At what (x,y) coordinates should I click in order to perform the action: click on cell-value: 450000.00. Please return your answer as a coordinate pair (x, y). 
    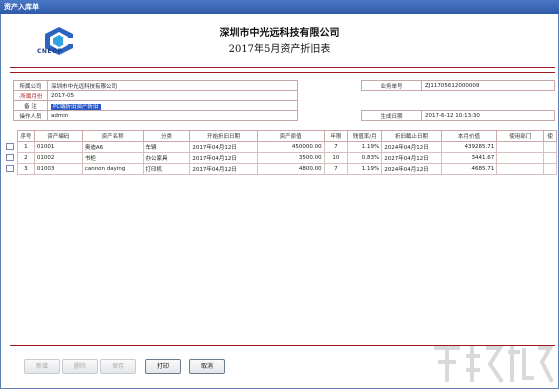
    Looking at the image, I should click on (290, 147).